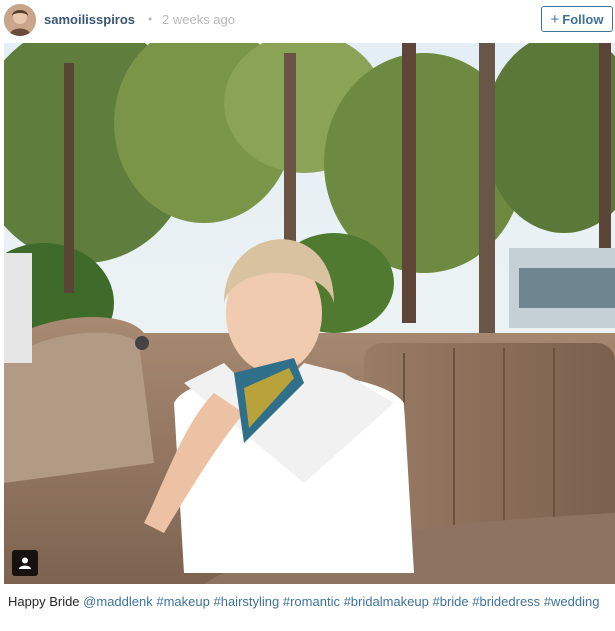 This screenshot has width=615, height=631. What do you see at coordinates (20, 20) in the screenshot?
I see `avatar` at bounding box center [20, 20].